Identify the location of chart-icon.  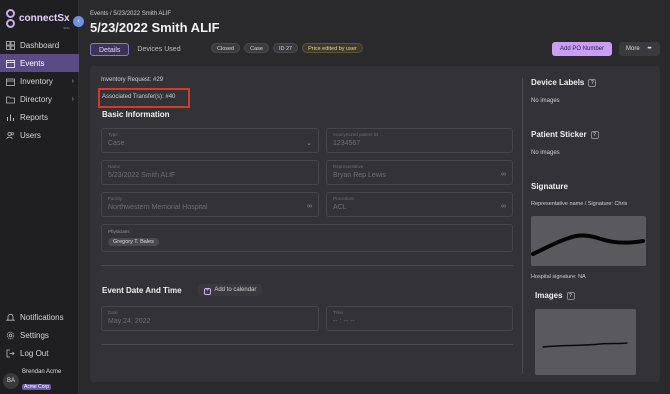
(10, 117).